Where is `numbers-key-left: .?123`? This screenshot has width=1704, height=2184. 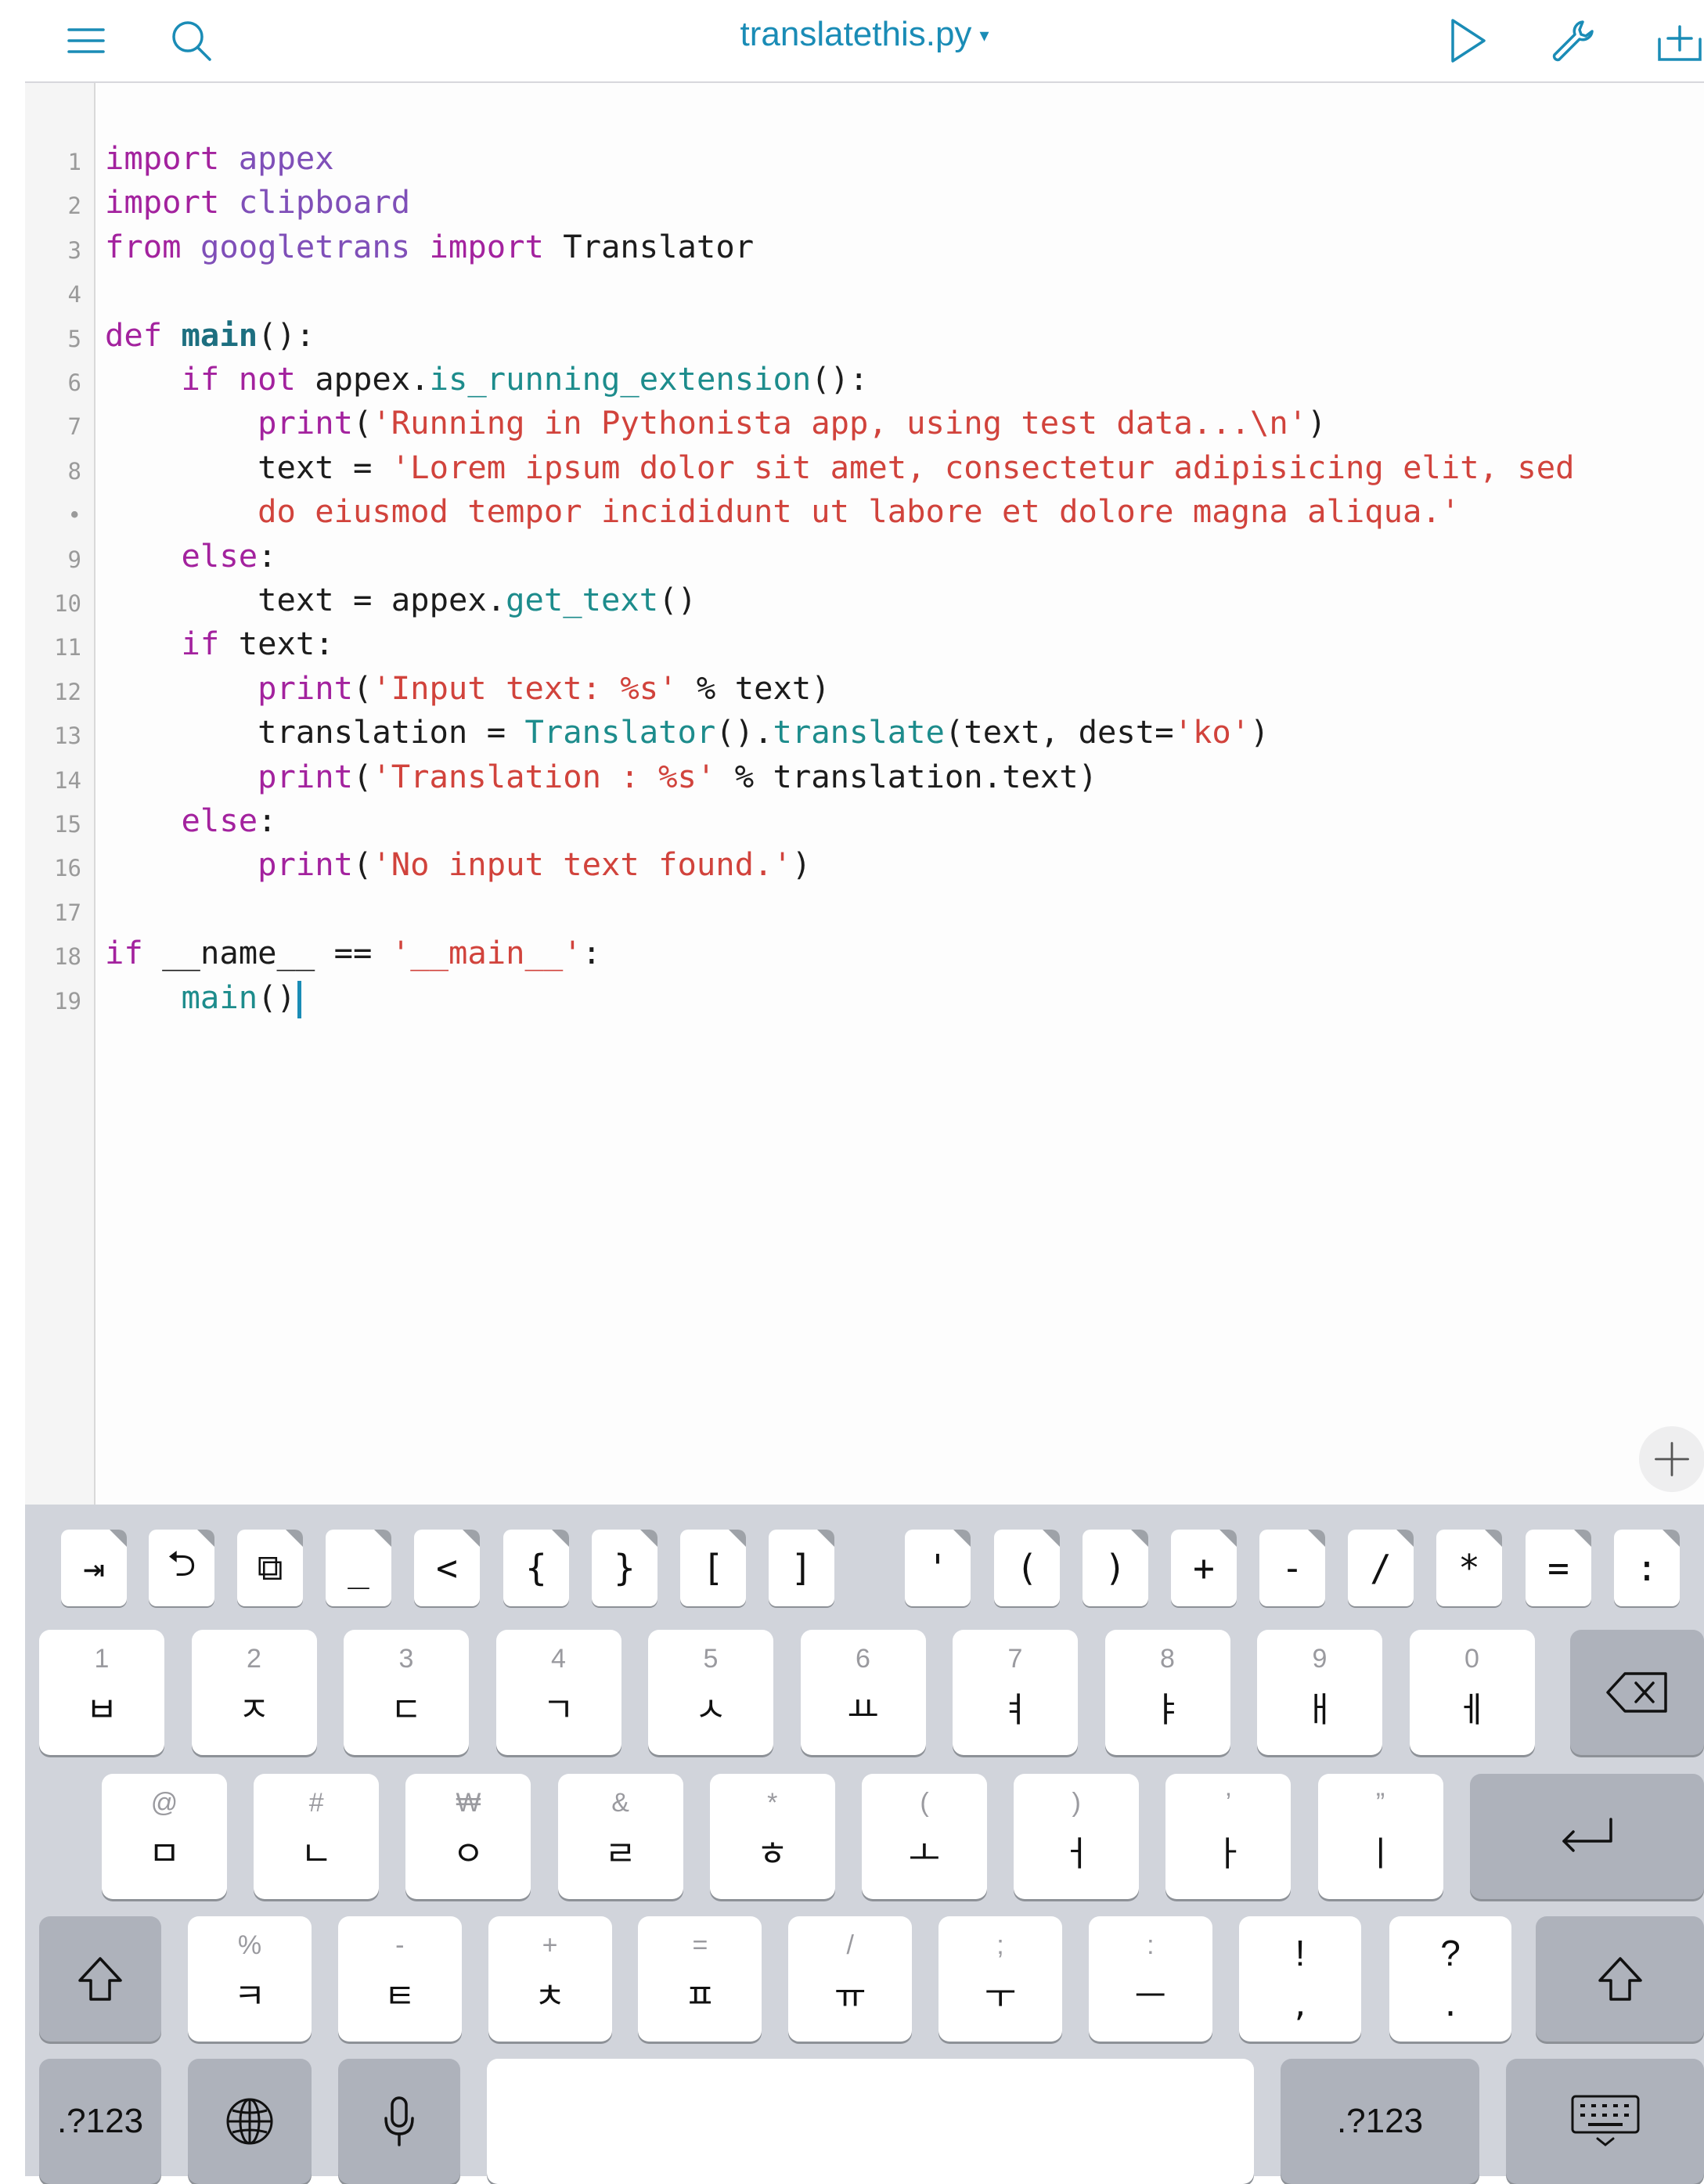
numbers-key-left: .?123 is located at coordinates (100, 2121).